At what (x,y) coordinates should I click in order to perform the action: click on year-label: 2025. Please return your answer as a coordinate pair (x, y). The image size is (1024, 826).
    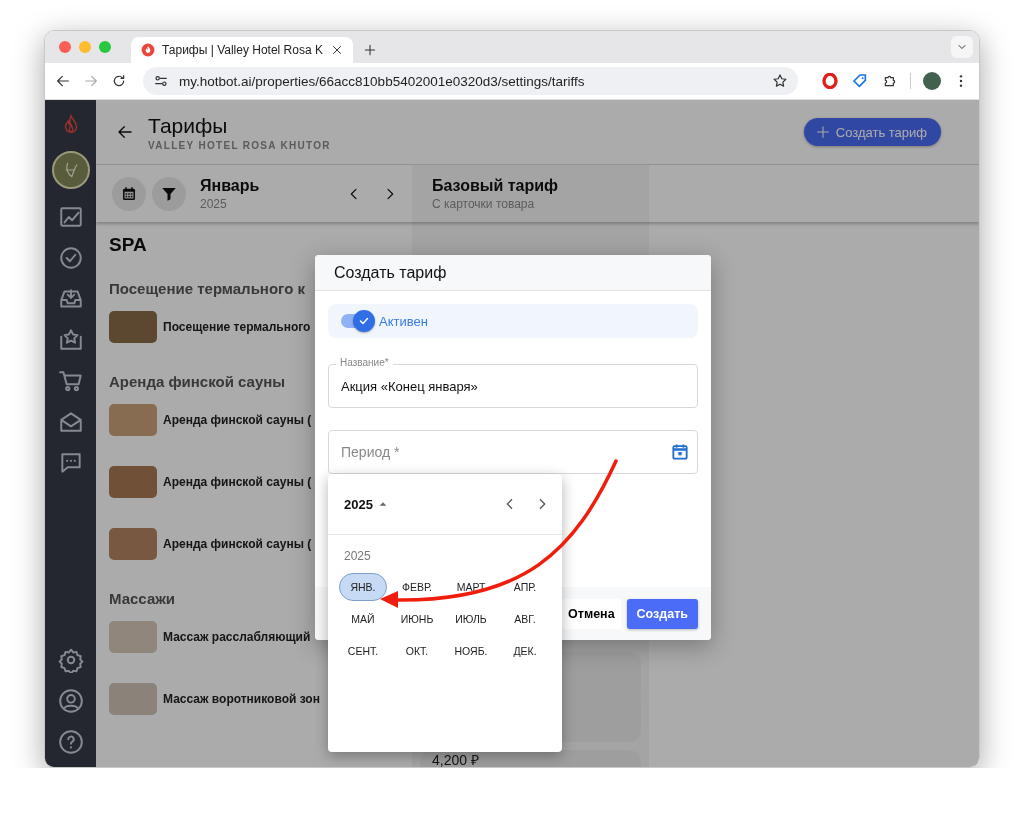
    Looking at the image, I should click on (358, 556).